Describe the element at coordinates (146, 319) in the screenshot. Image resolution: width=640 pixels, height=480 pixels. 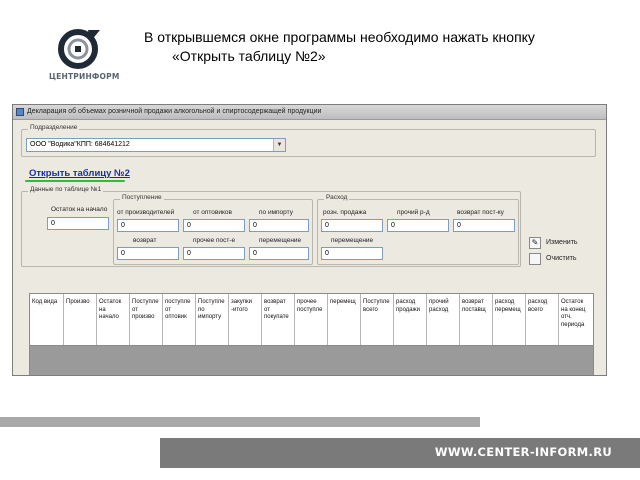
I see `col-header: Поступле от произво` at that location.